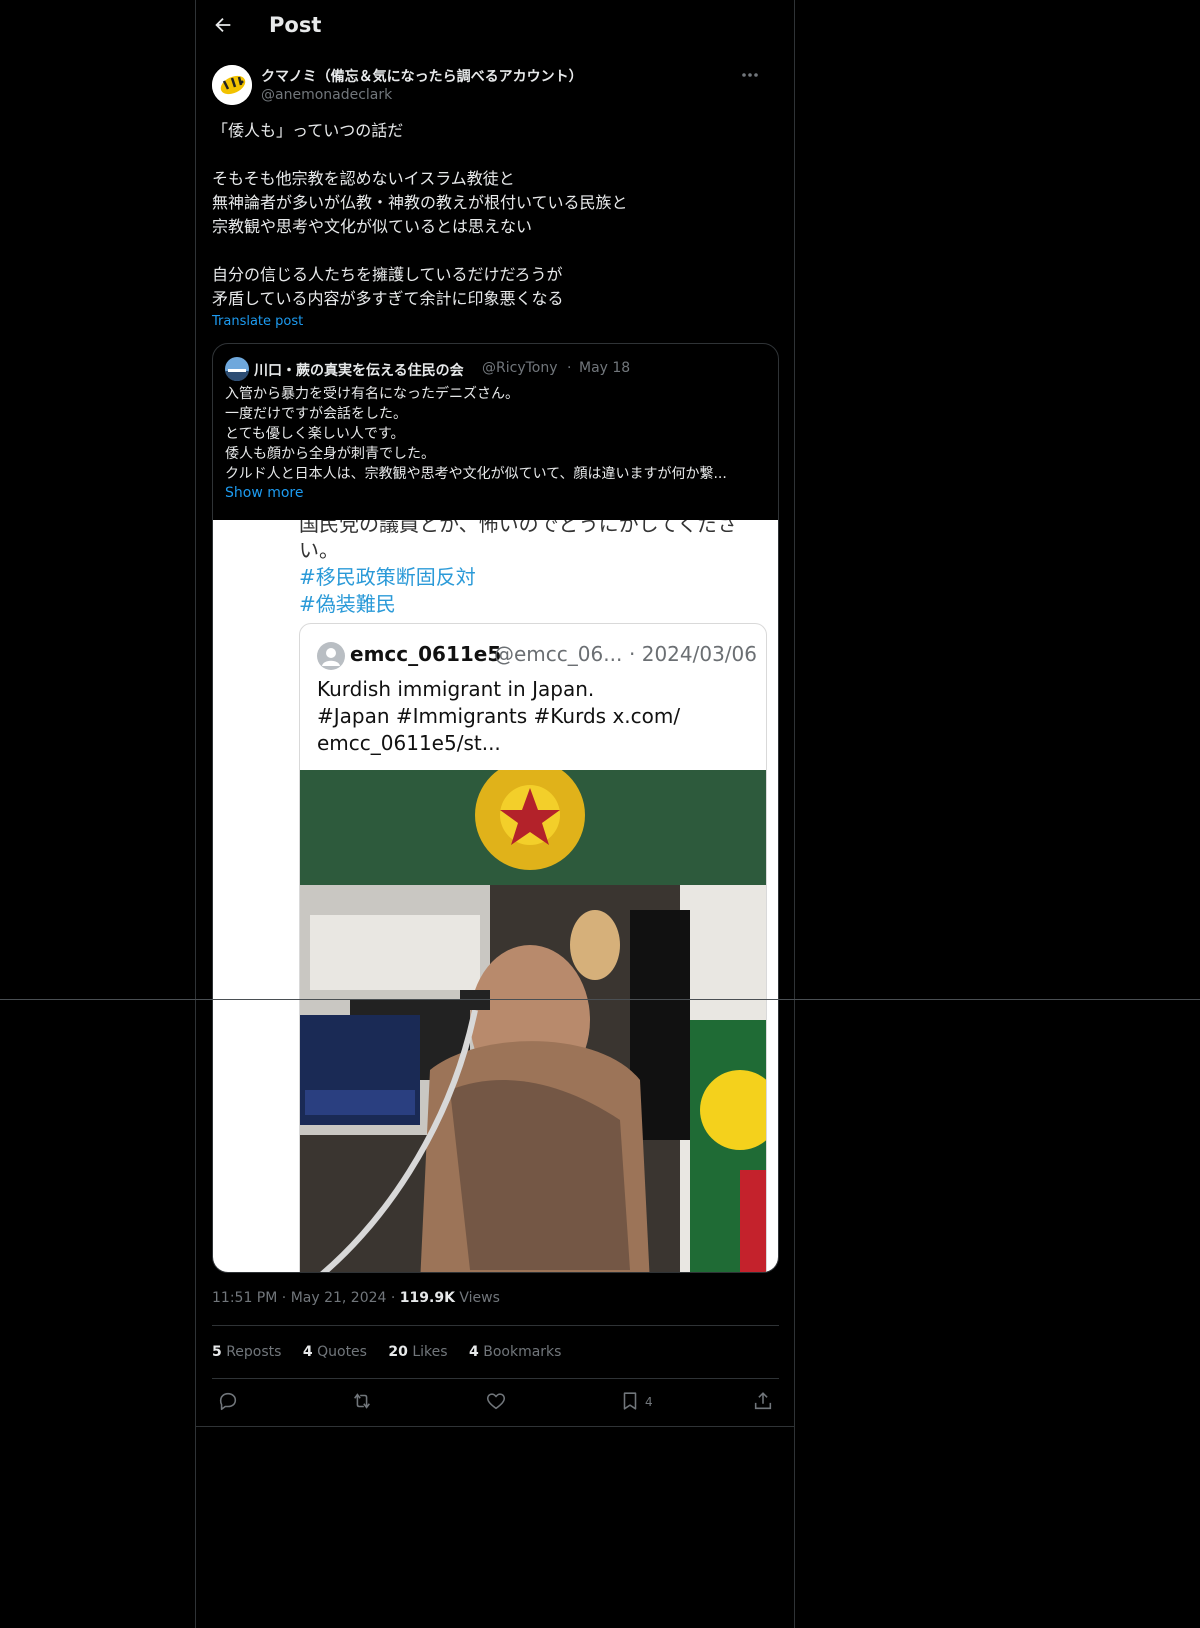  I want to click on engagement-stats: 5 Reposts 4 Quotes 20 Likes 4 Bookmarks, so click(395, 1352).